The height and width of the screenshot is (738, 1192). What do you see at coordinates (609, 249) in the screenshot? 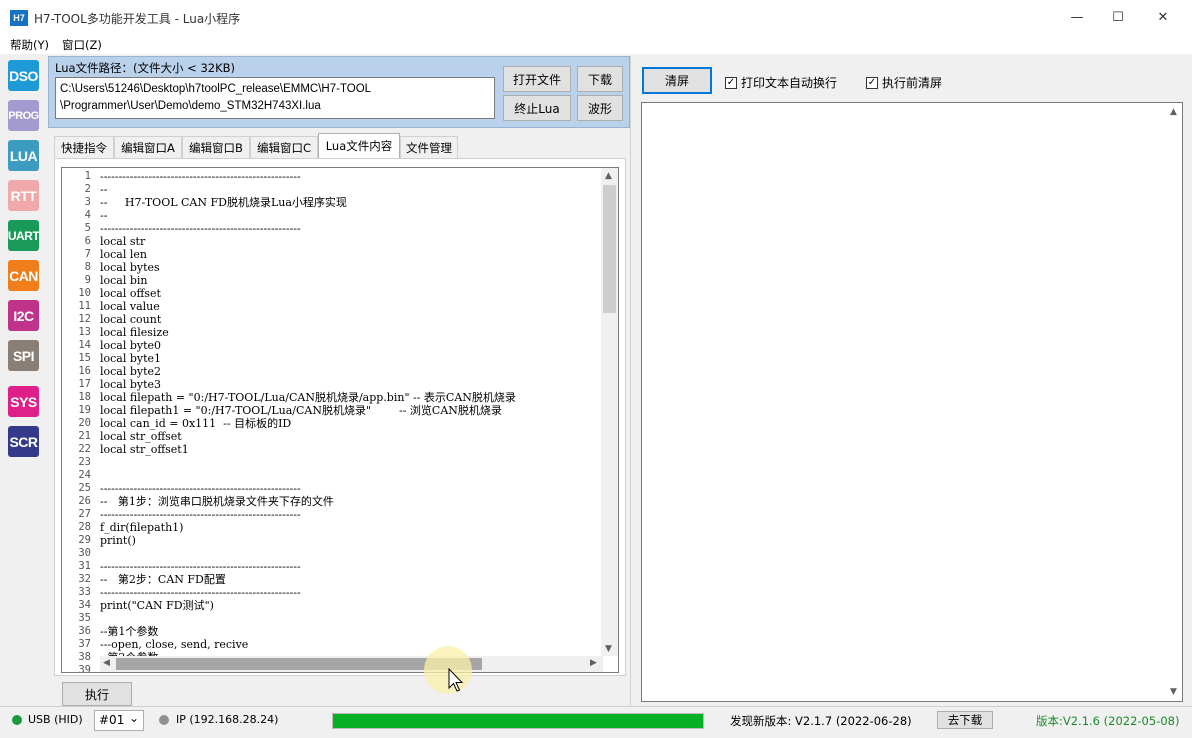
I see `vertical-scroll-thumb` at bounding box center [609, 249].